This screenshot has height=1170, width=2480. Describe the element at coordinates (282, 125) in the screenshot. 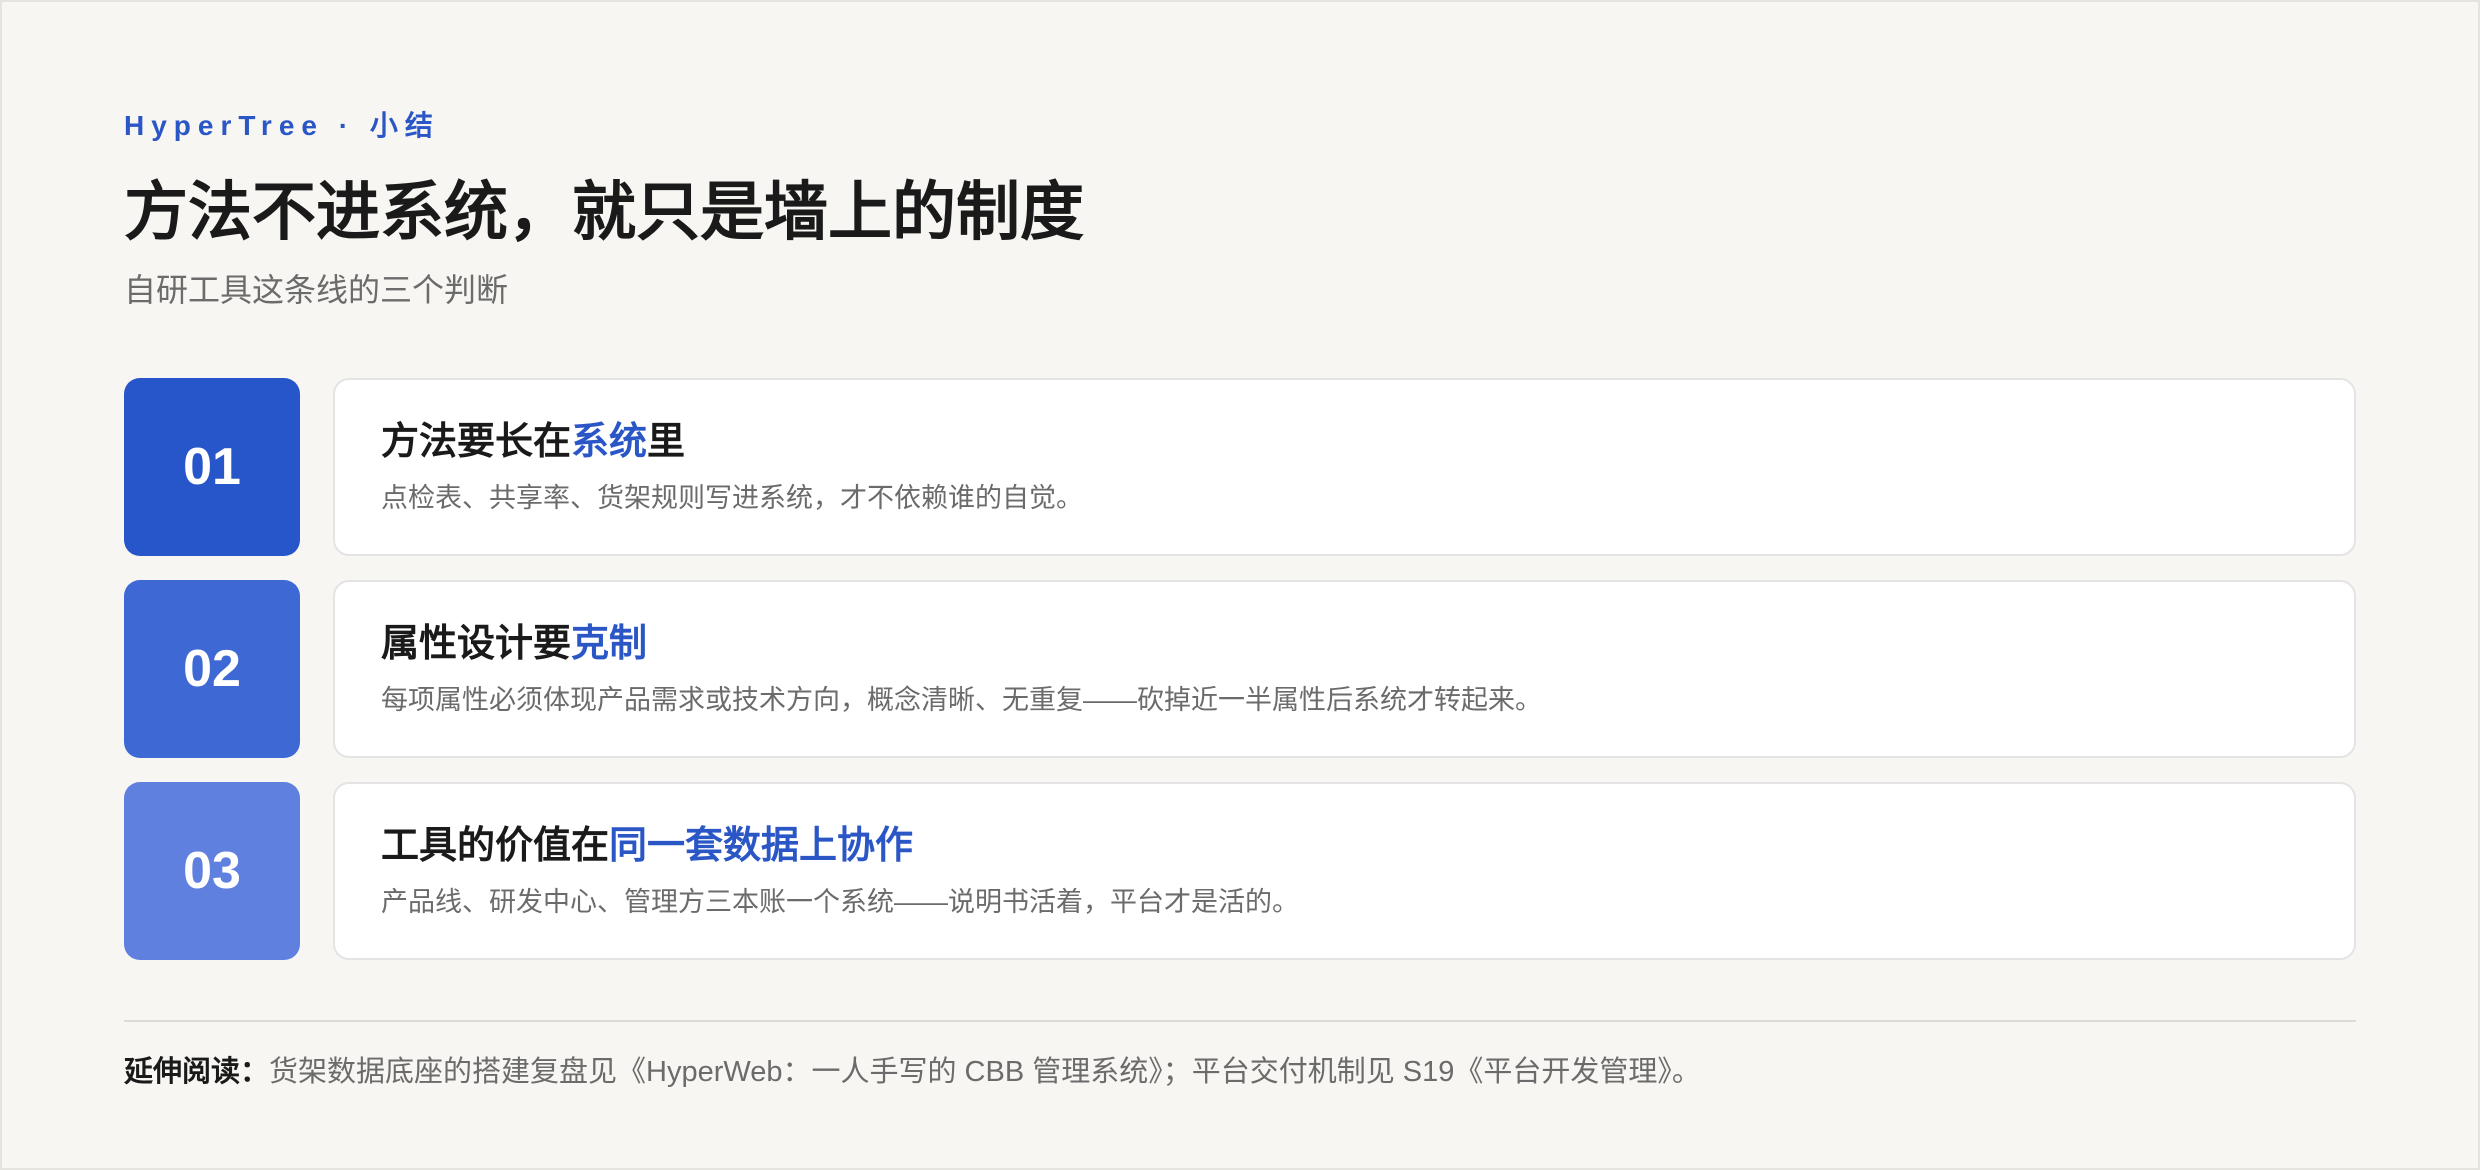

I see `eyebrow-label: HyperTree · 小结` at that location.